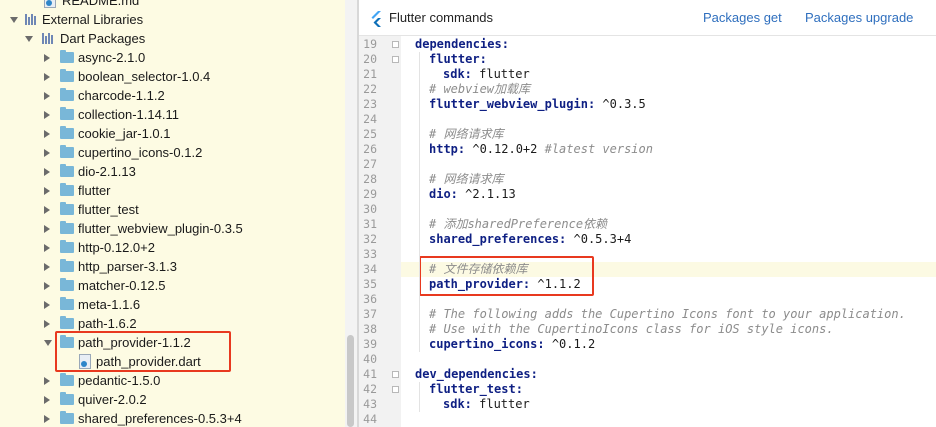 The height and width of the screenshot is (427, 936). What do you see at coordinates (94, 190) in the screenshot?
I see `tree-item-label: flutter` at bounding box center [94, 190].